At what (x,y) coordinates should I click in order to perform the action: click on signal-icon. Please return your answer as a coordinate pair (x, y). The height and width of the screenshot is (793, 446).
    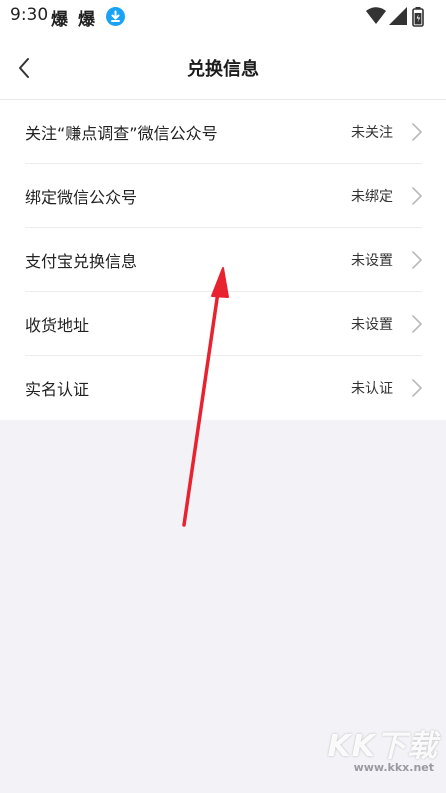
    Looking at the image, I should click on (398, 16).